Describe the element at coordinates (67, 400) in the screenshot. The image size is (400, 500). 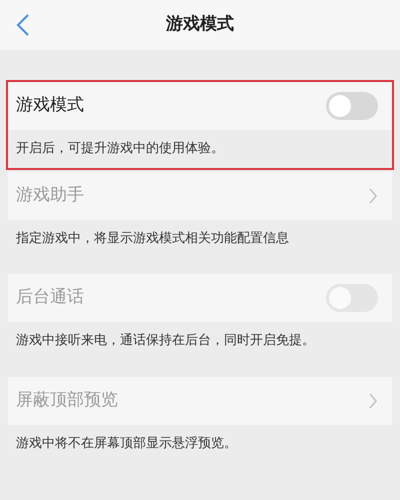
I see `setting-title: 屏蔽顶部预览` at that location.